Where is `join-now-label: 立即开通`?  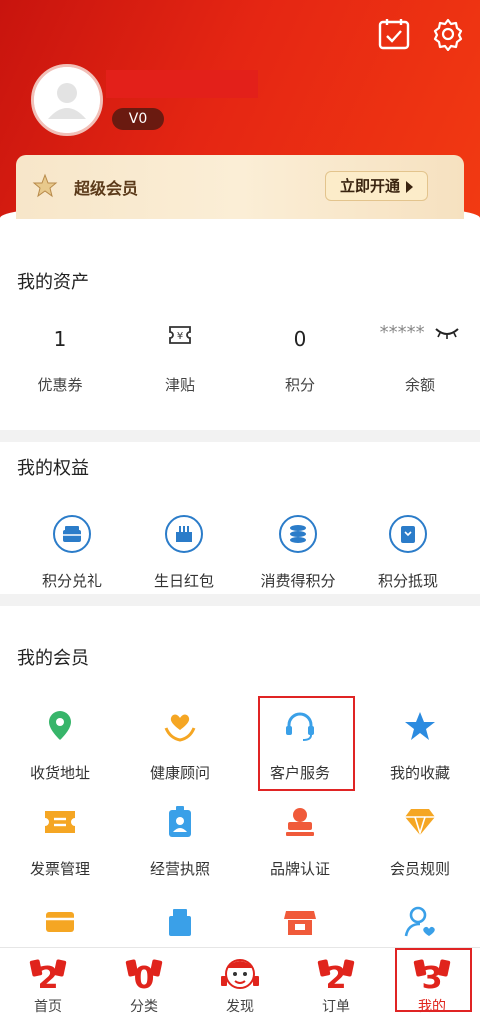
join-now-label: 立即开通 is located at coordinates (369, 186).